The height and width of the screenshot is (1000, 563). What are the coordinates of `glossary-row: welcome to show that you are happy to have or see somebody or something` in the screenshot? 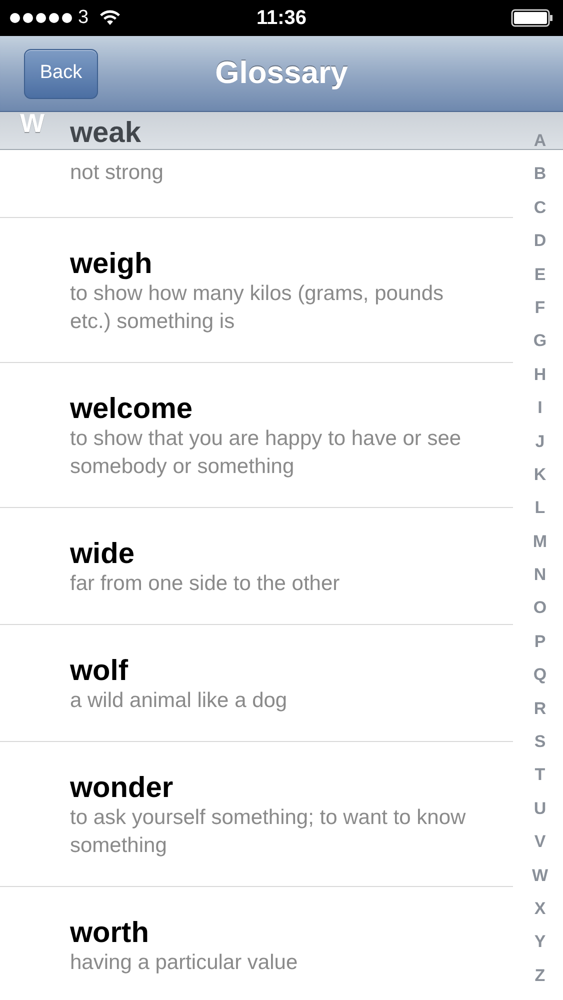 It's located at (256, 435).